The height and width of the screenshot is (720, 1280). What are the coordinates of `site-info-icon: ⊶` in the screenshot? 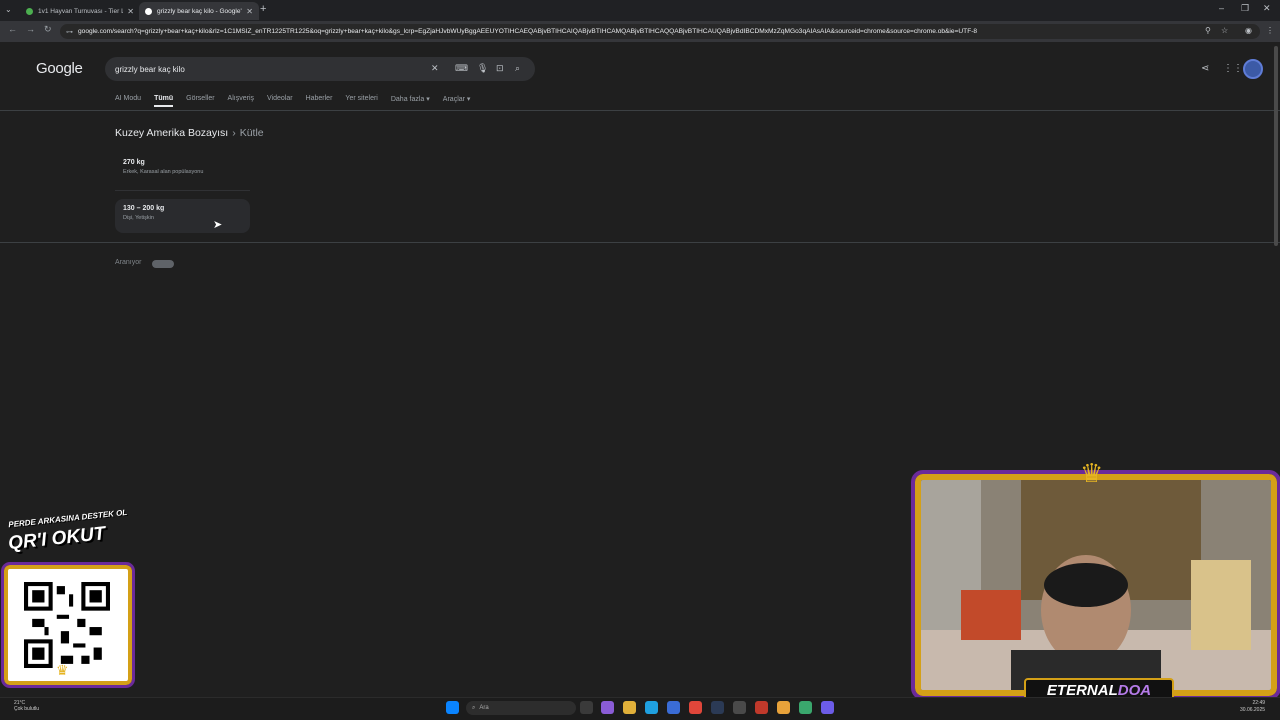 It's located at (69, 32).